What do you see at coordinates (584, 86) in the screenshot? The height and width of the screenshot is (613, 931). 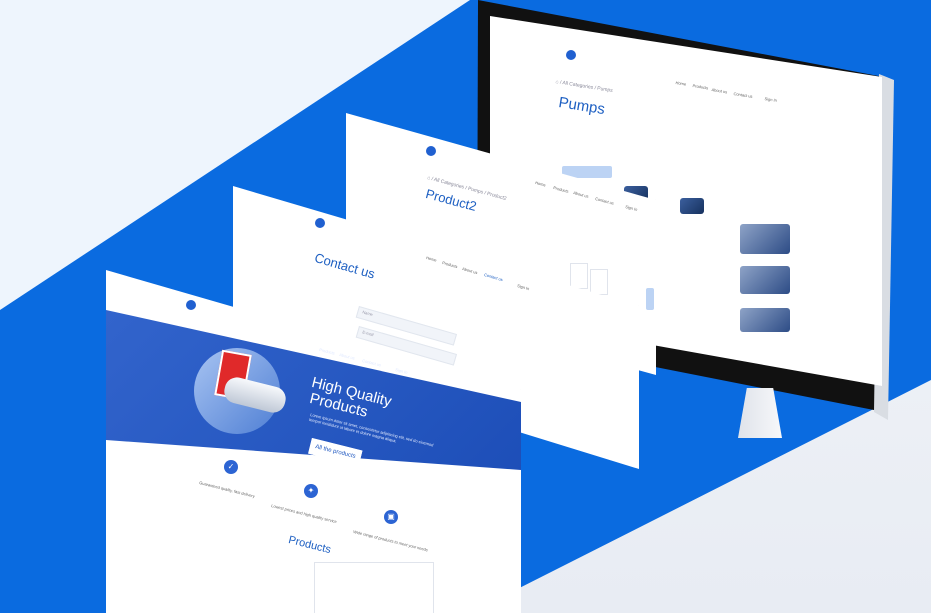 I see `breadcrumb: ⌂ / All Categories / Pumps` at bounding box center [584, 86].